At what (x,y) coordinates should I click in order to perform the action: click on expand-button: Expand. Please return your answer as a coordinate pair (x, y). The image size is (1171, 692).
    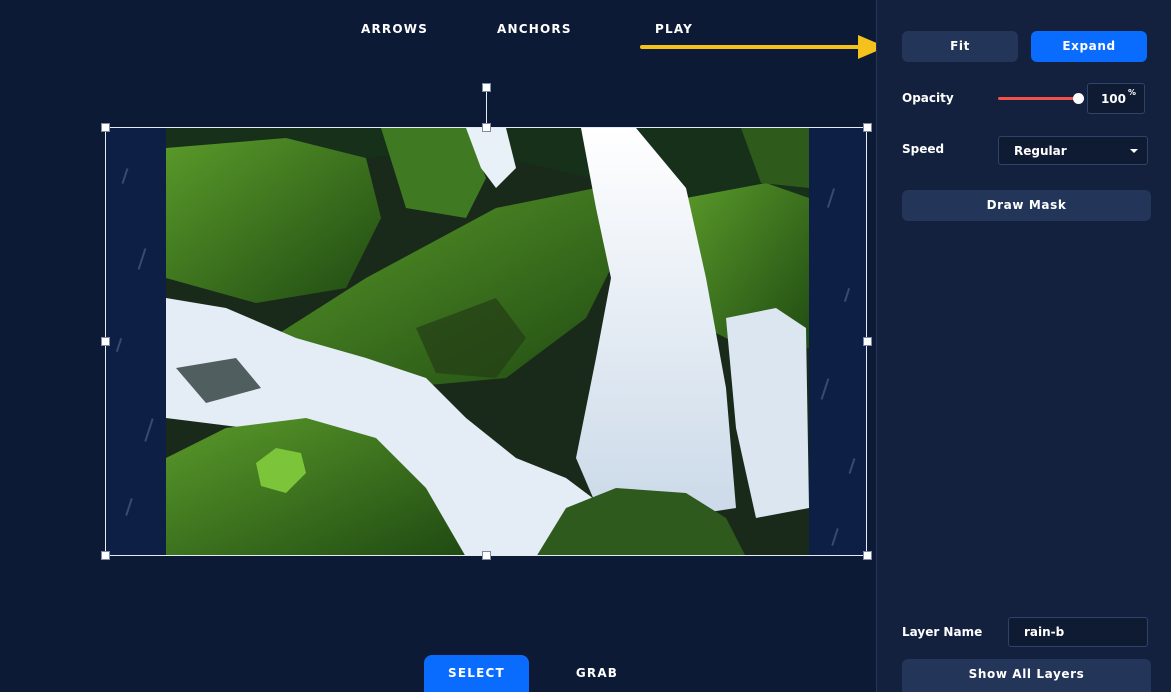
    Looking at the image, I should click on (1089, 46).